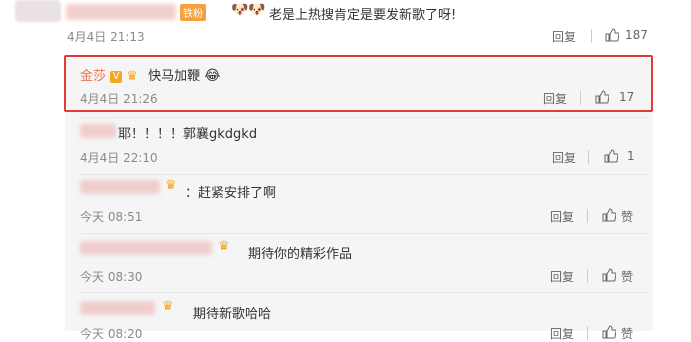  What do you see at coordinates (231, 193) in the screenshot?
I see `reply-text: ：赶紧安排了啊` at bounding box center [231, 193].